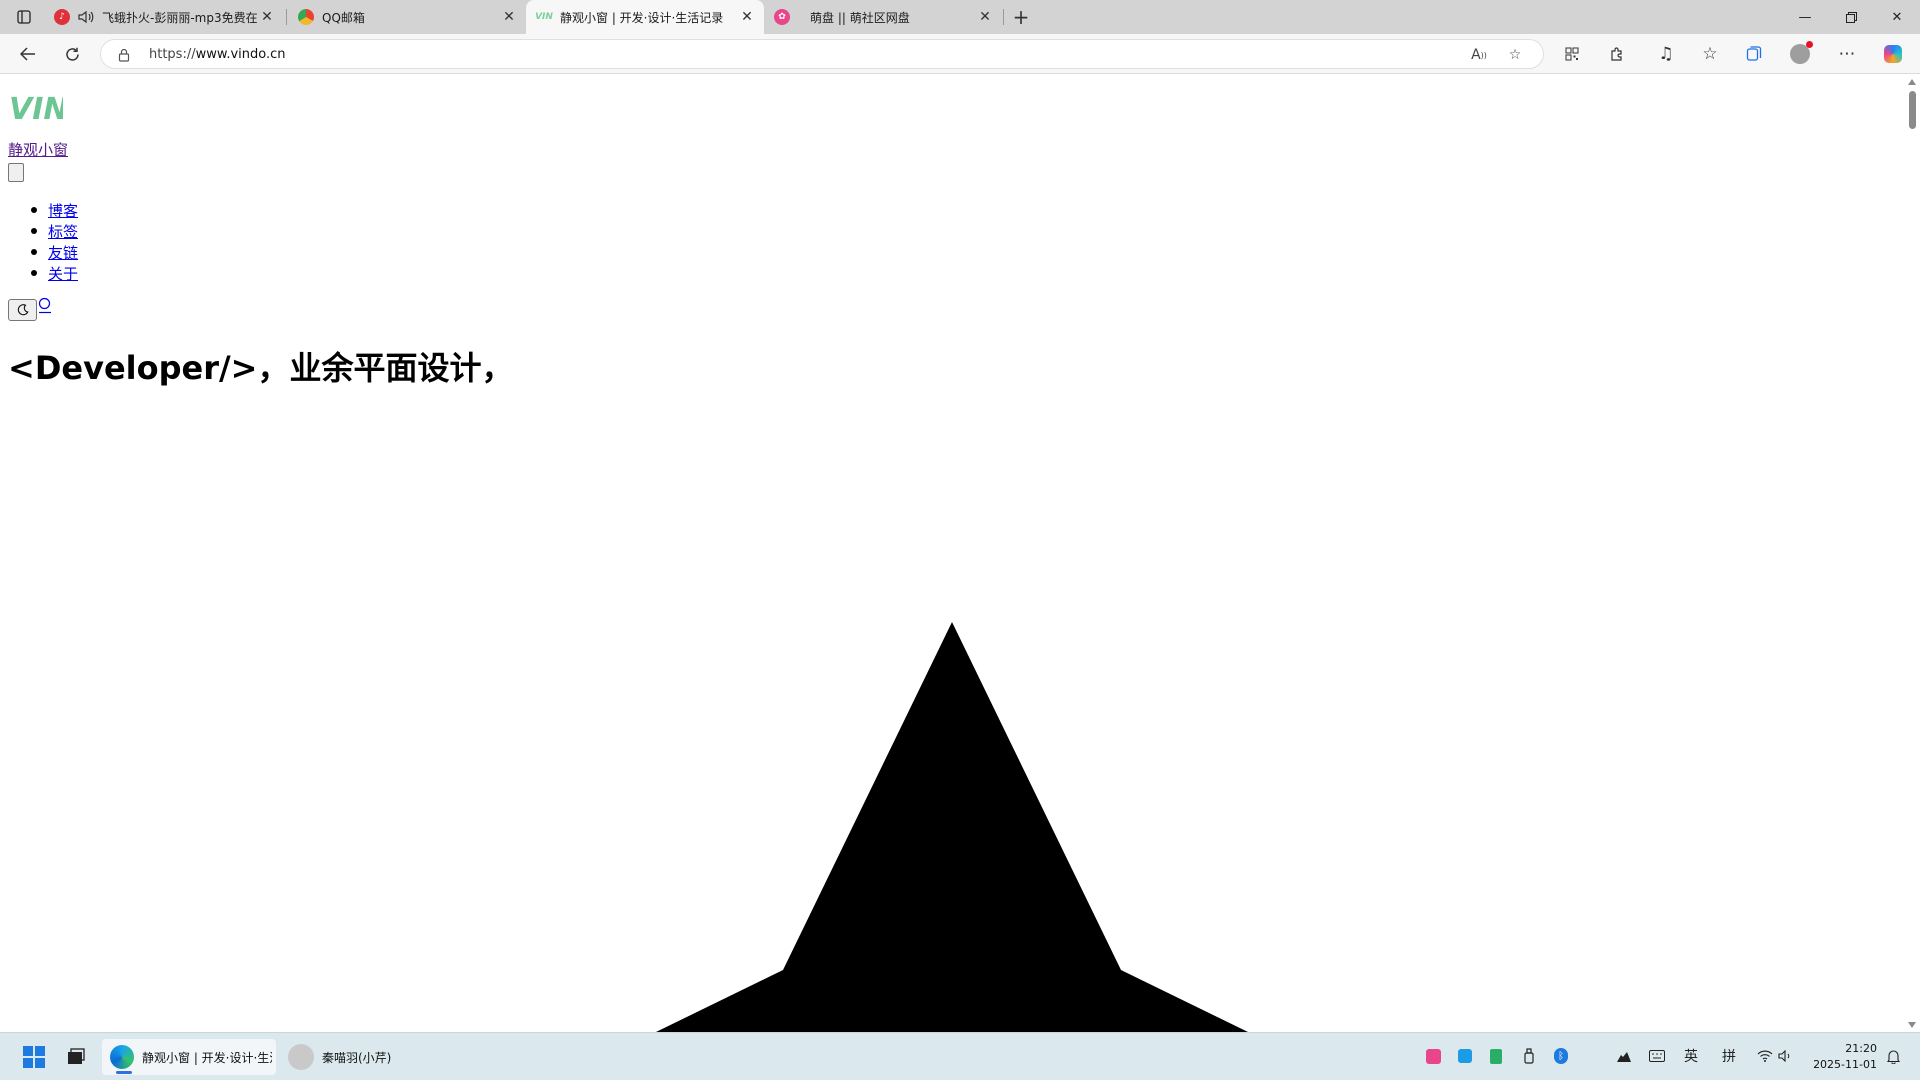 The width and height of the screenshot is (1920, 1080). What do you see at coordinates (62, 17) in the screenshot?
I see `music-favicon-icon: ♪` at bounding box center [62, 17].